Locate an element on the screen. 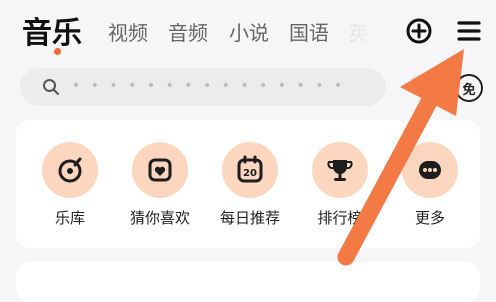  entry-daily-recommend: 20 每日推荐 is located at coordinates (250, 185).